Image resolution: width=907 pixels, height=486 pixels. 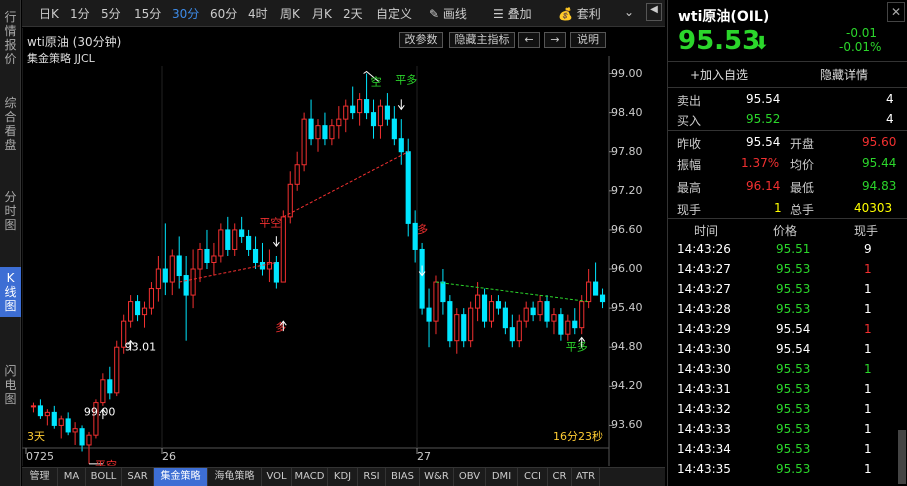 What do you see at coordinates (704, 349) in the screenshot?
I see `tick-time: 14:43:30` at bounding box center [704, 349].